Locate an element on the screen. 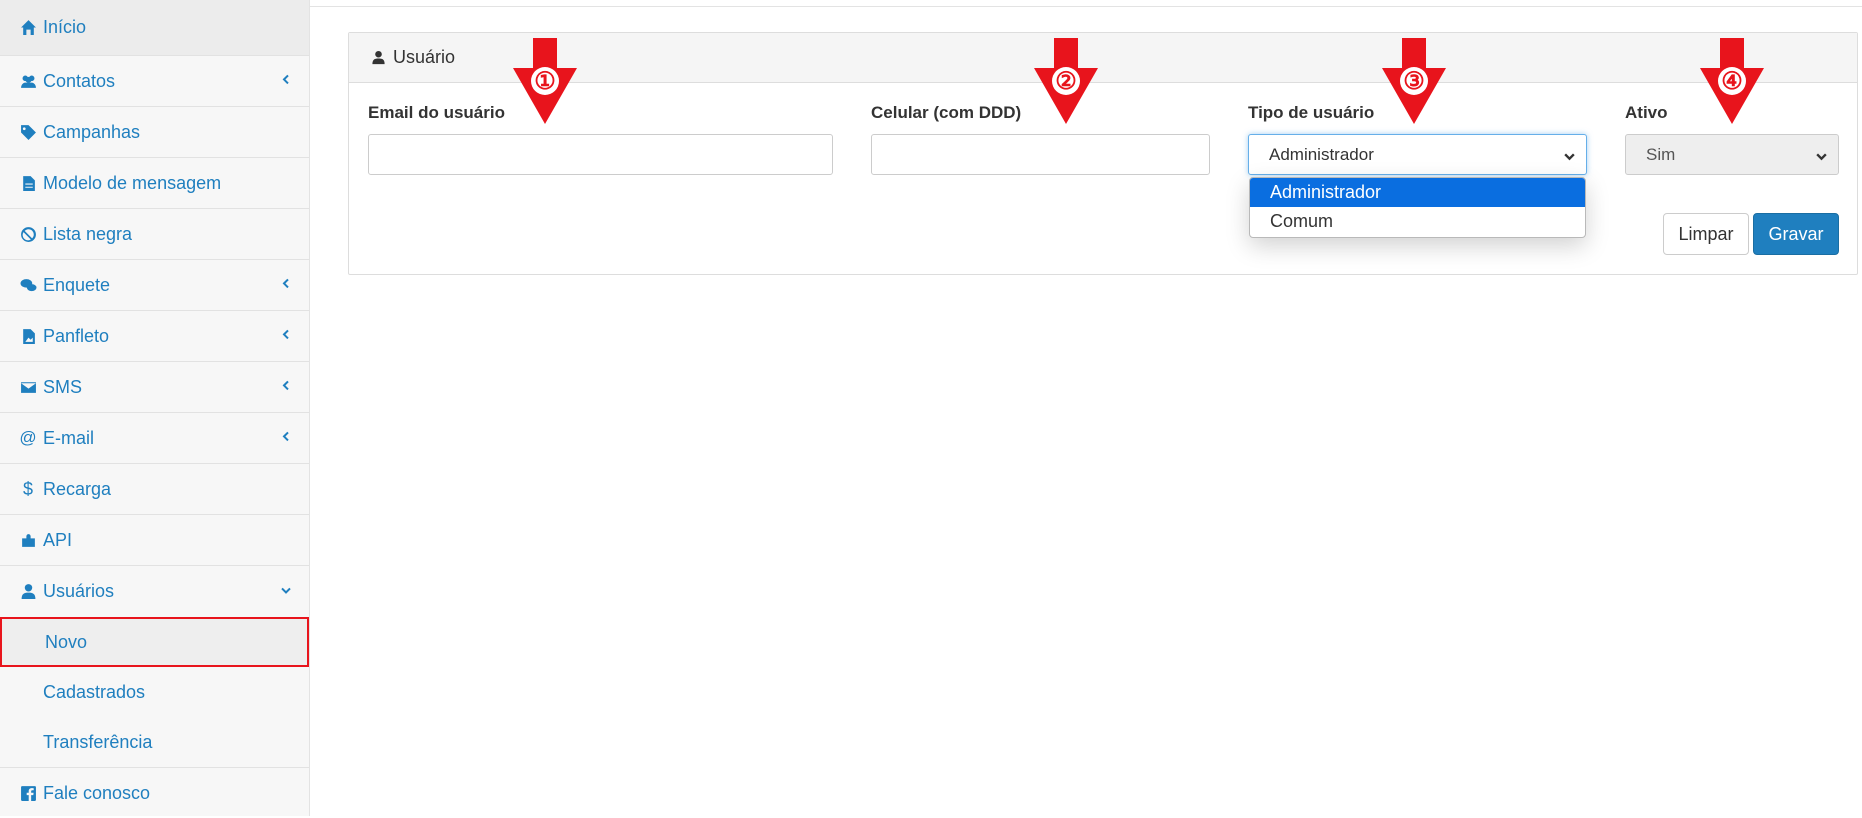 This screenshot has width=1862, height=818. annotation-number-3: ③ is located at coordinates (1414, 81).